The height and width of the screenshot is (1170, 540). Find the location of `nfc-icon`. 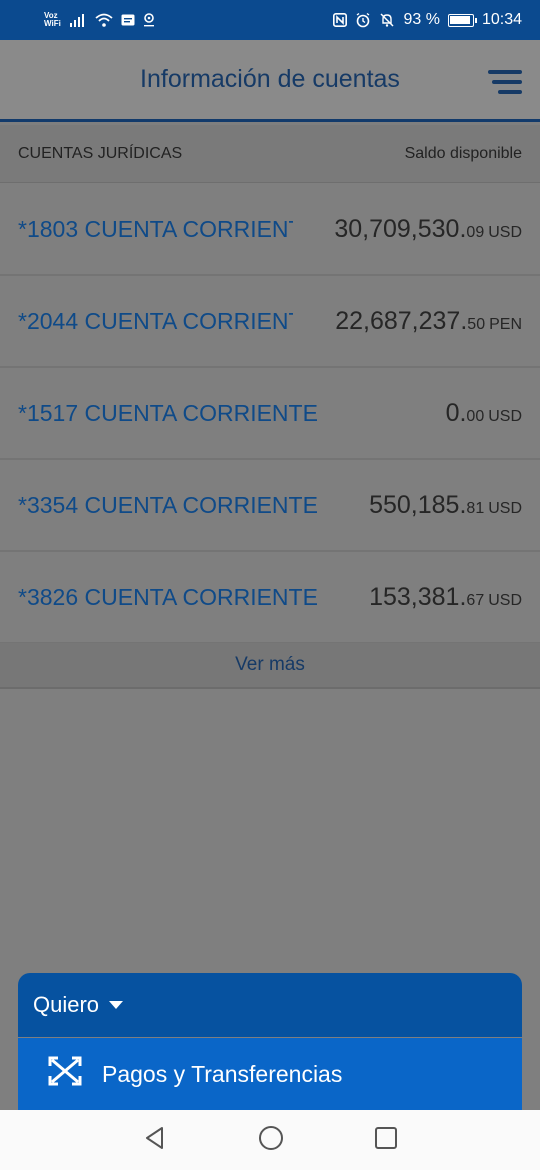

nfc-icon is located at coordinates (340, 20).